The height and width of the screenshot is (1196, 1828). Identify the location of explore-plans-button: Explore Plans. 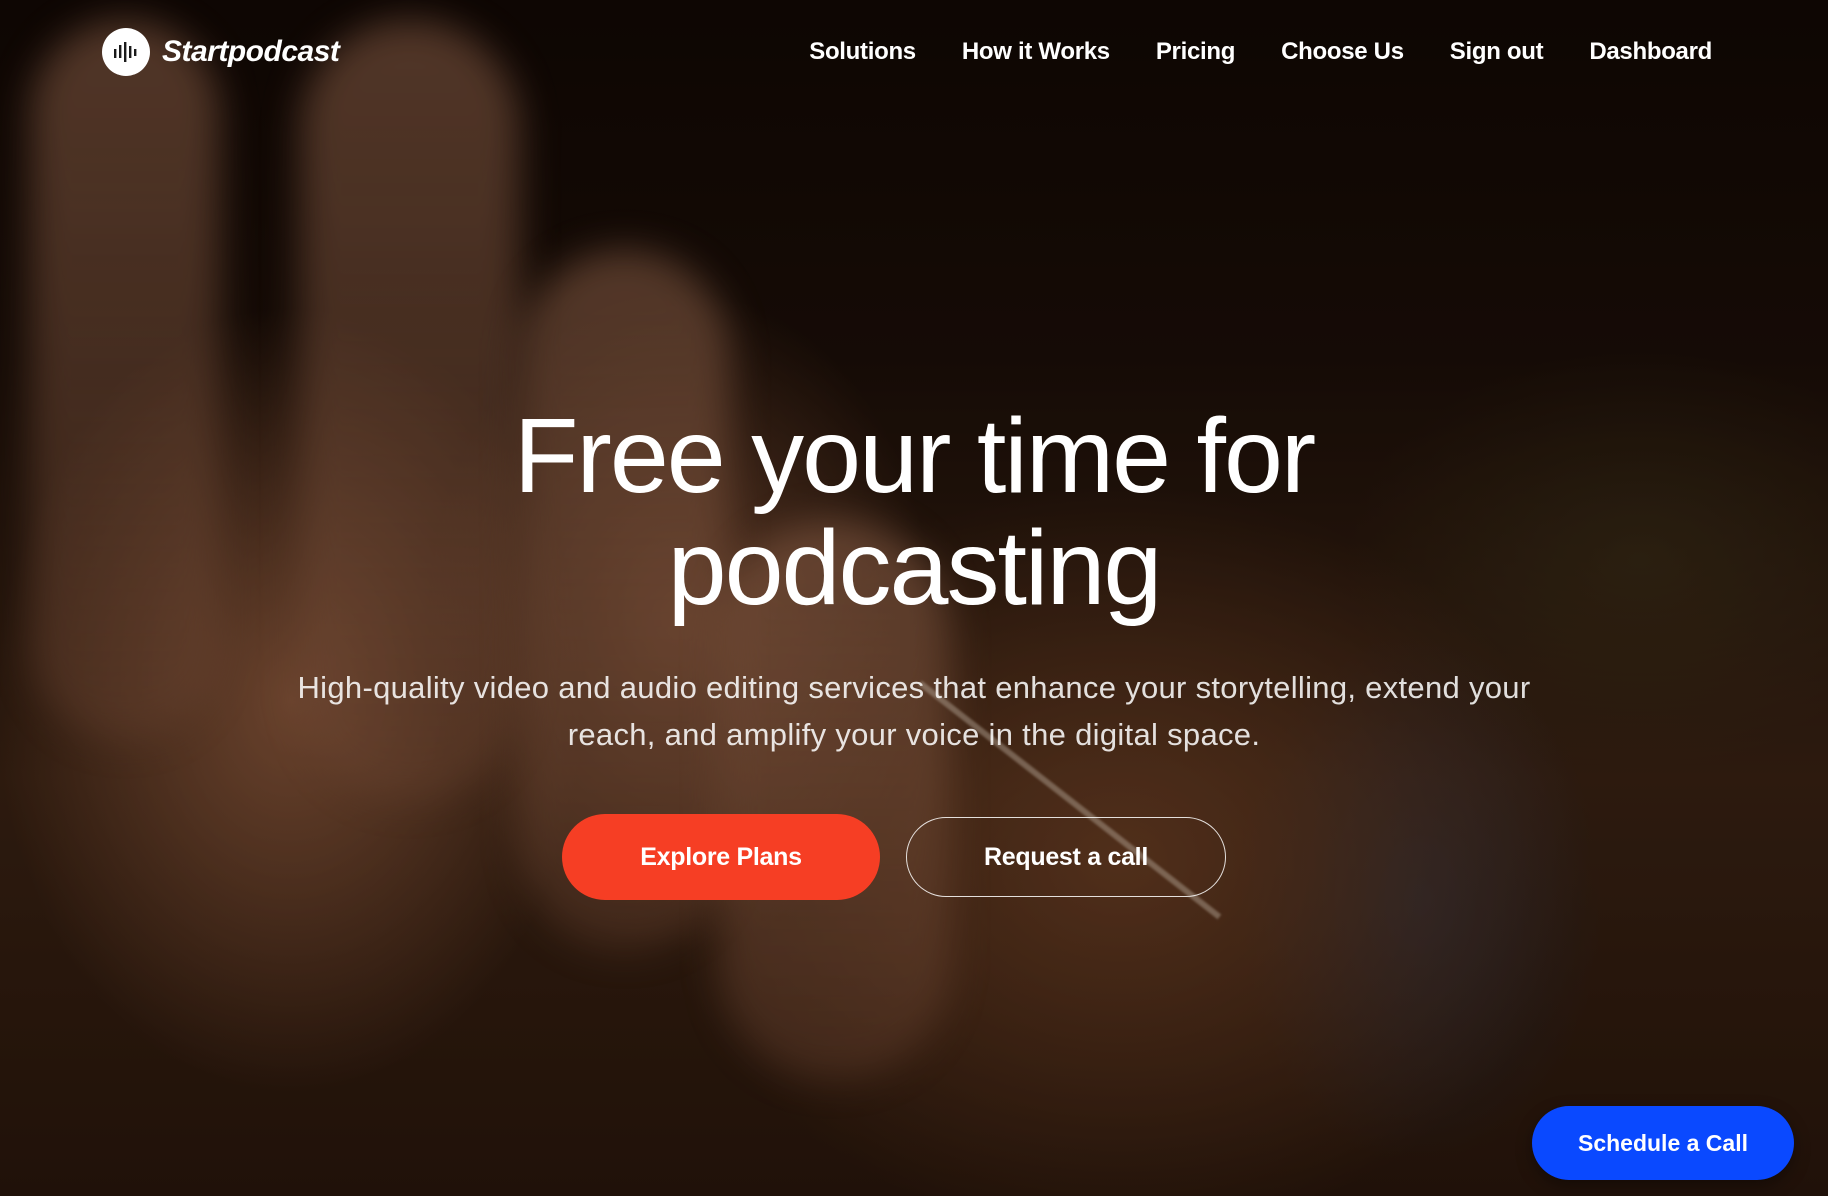
(721, 857).